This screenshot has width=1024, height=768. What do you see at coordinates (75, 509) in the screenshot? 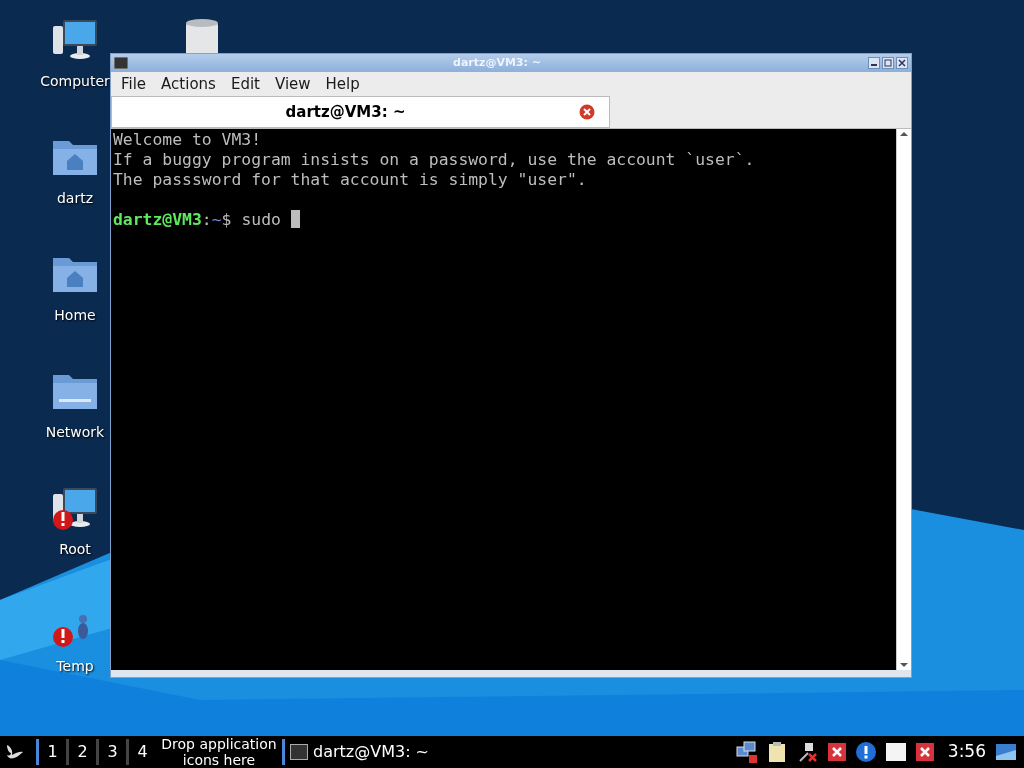
I see `computer-warning-icon` at bounding box center [75, 509].